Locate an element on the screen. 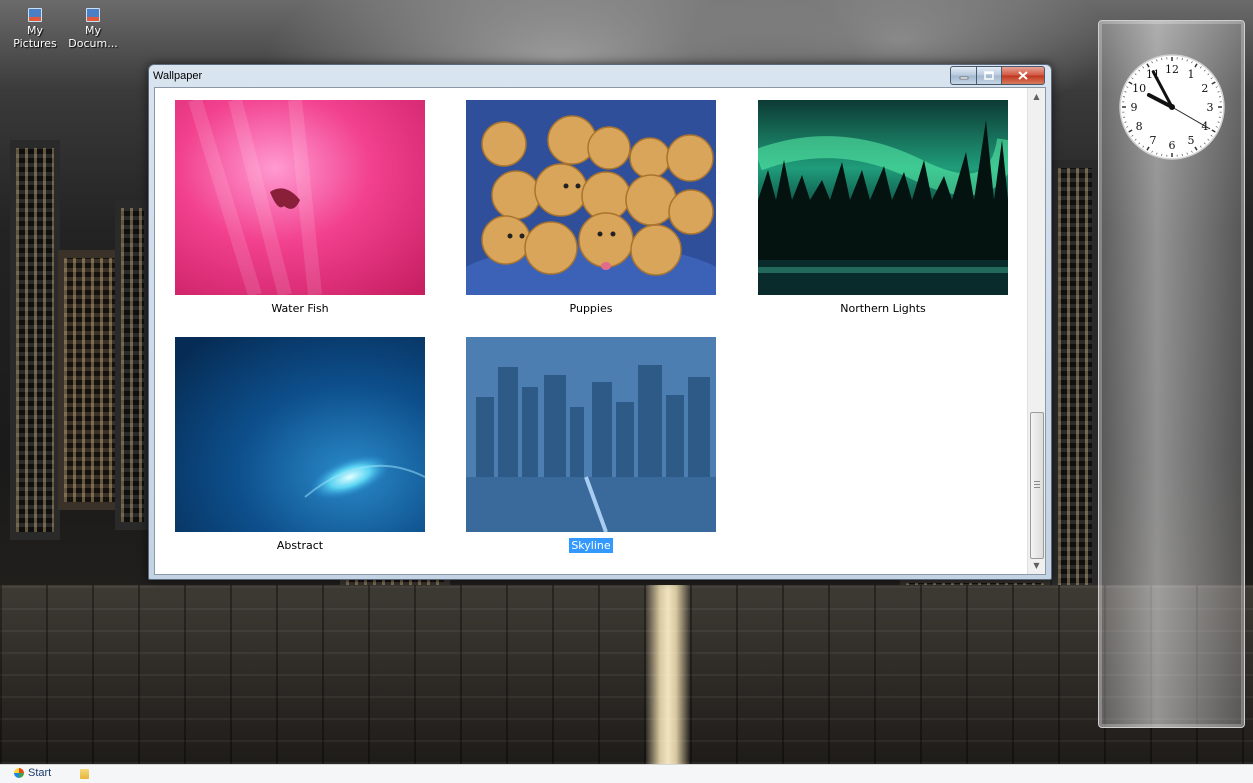 This screenshot has width=1253, height=783. wallpaper-tile-abstract: Abstract is located at coordinates (300, 444).